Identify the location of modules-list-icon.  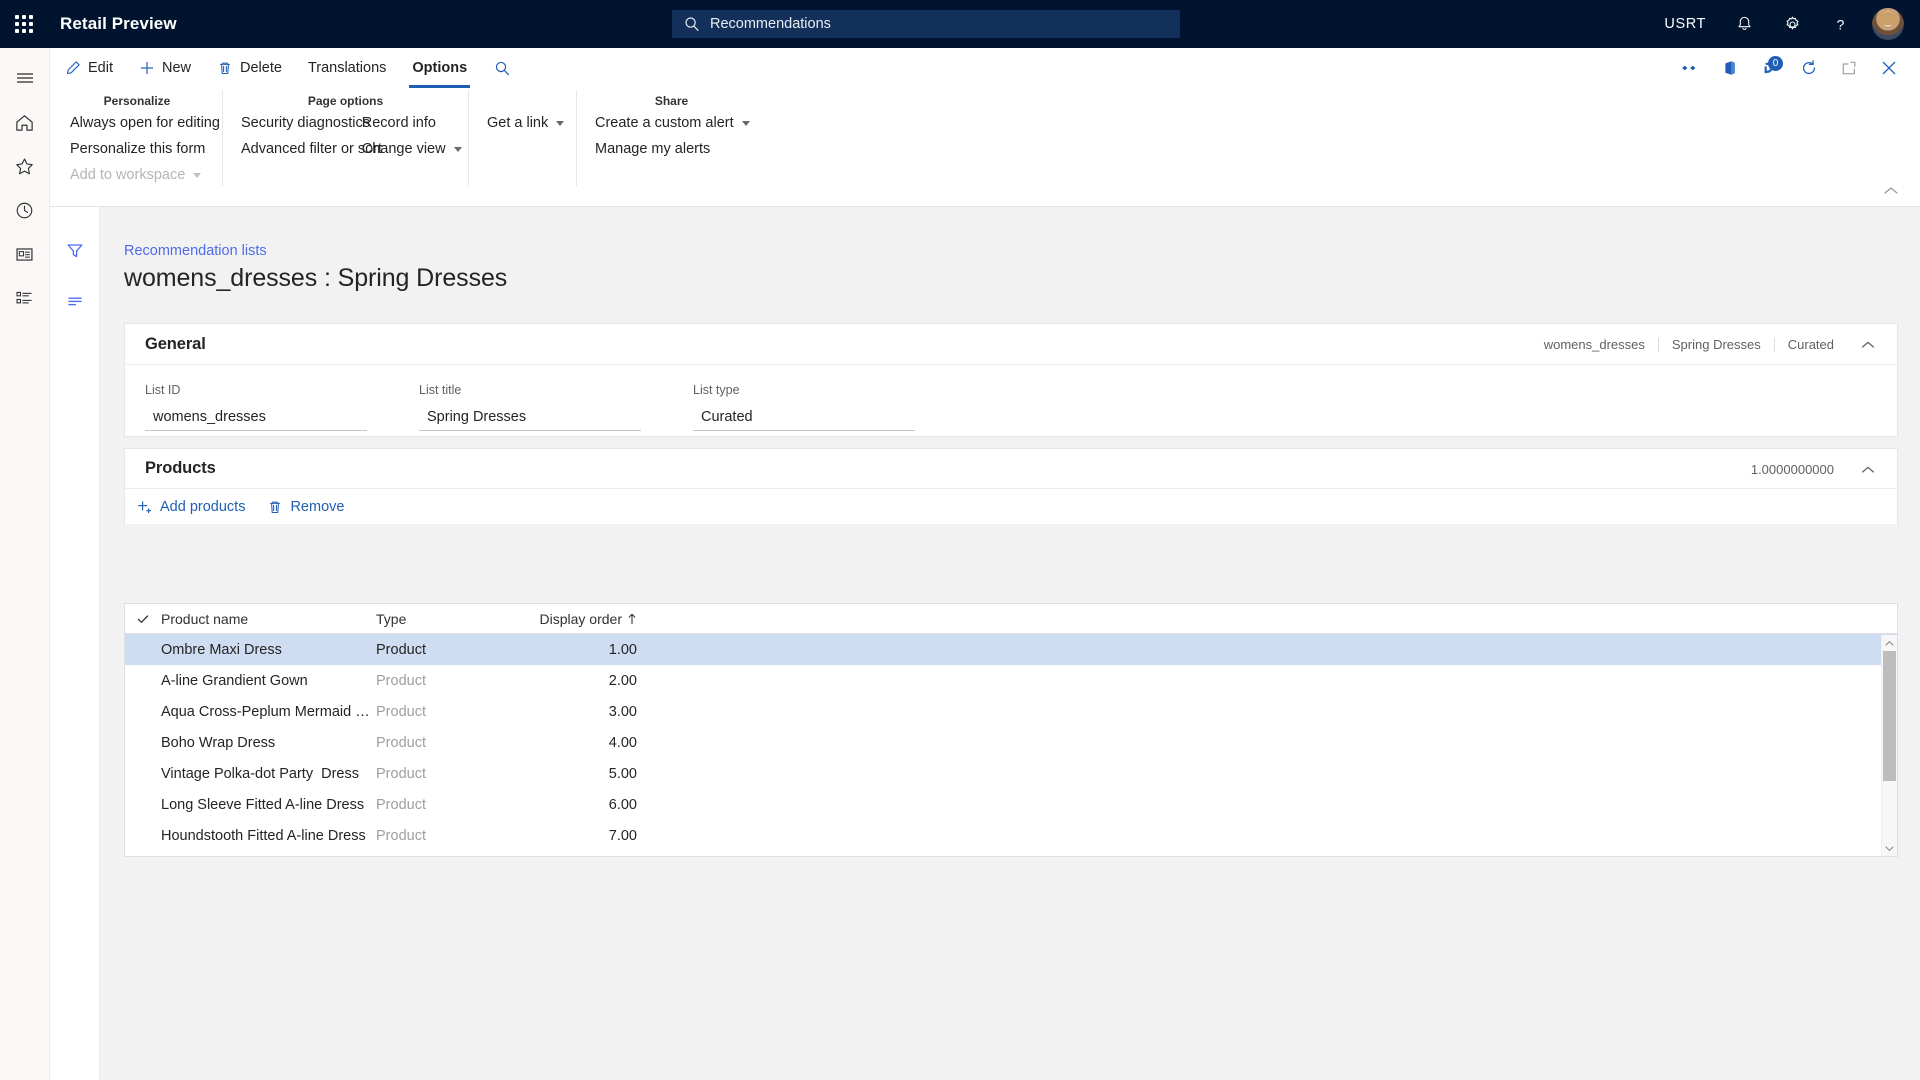
(25, 298).